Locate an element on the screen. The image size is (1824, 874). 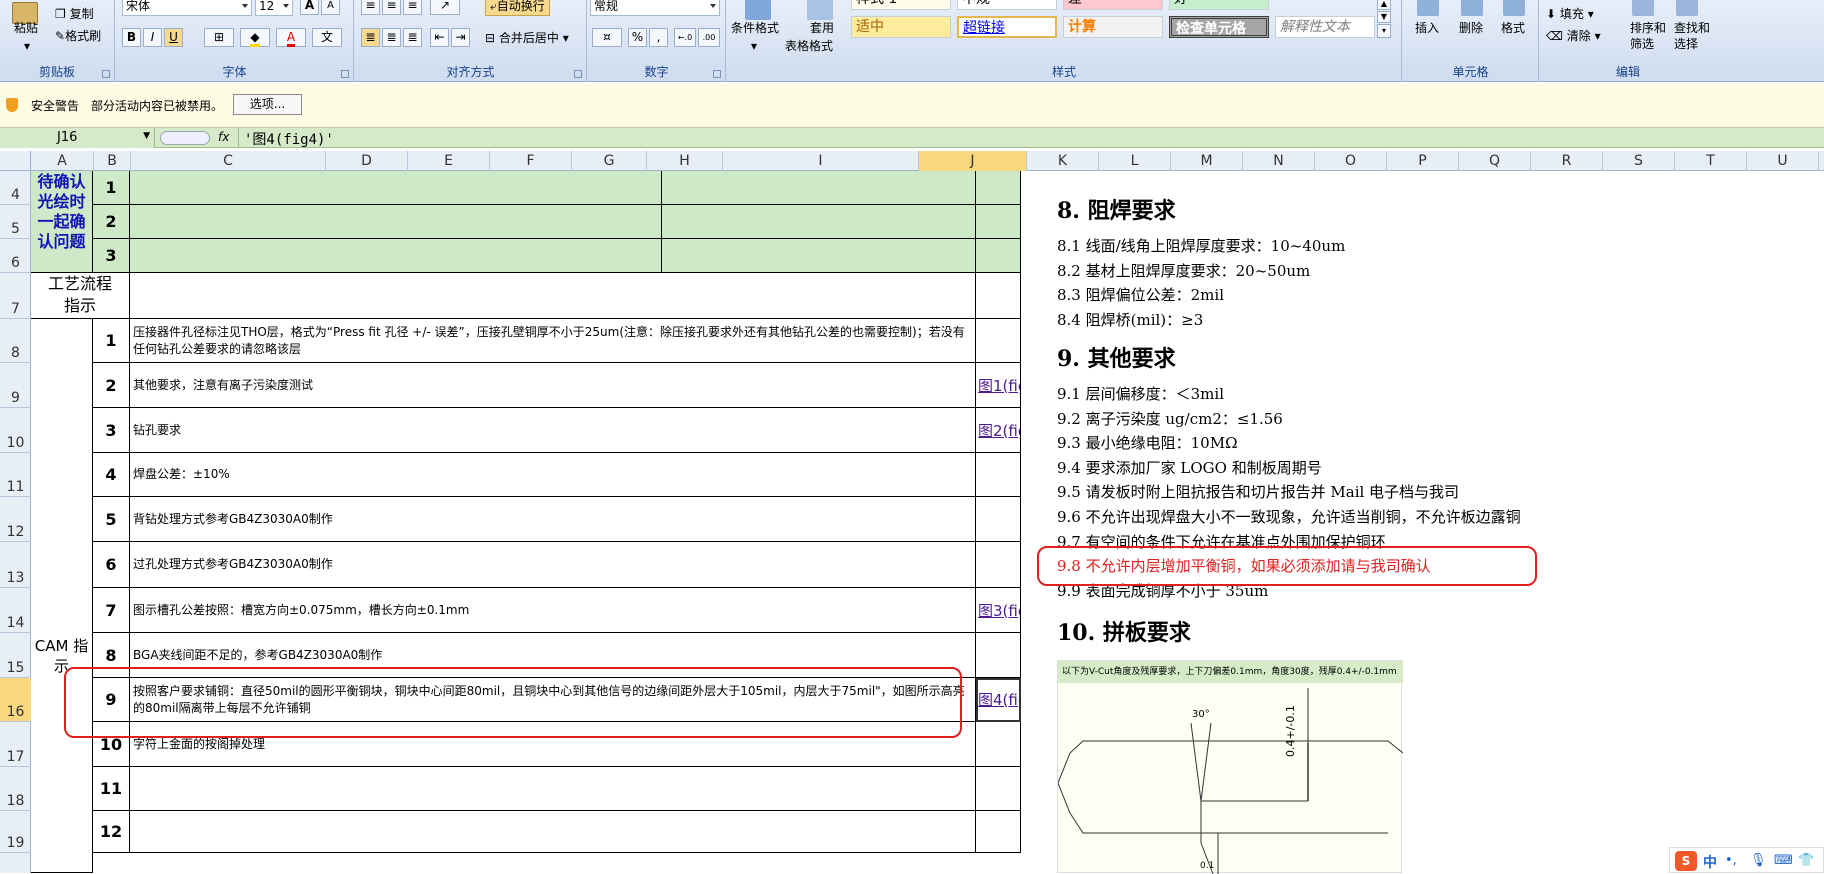
row-header: 14 is located at coordinates (15, 610).